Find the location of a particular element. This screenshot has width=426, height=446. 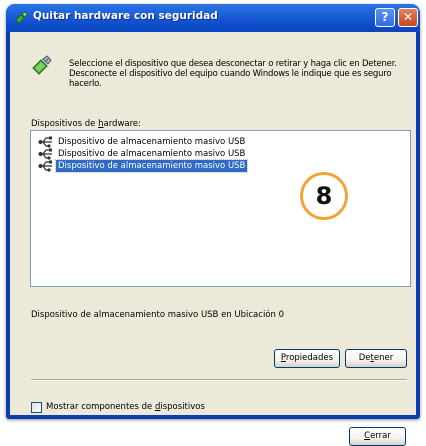

help-button: ? is located at coordinates (385, 17).